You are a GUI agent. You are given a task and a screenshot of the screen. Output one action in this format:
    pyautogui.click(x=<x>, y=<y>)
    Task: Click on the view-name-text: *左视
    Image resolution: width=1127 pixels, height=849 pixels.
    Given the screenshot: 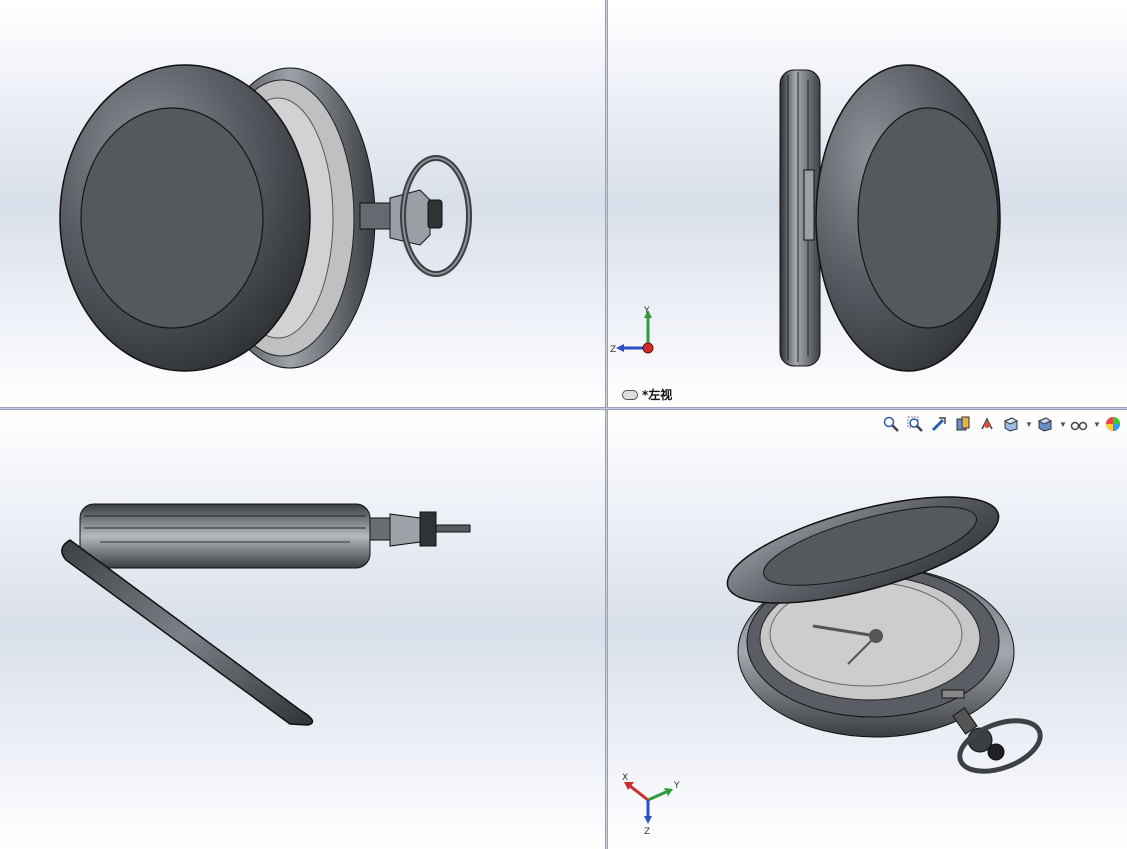 What is the action you would take?
    pyautogui.click(x=657, y=395)
    